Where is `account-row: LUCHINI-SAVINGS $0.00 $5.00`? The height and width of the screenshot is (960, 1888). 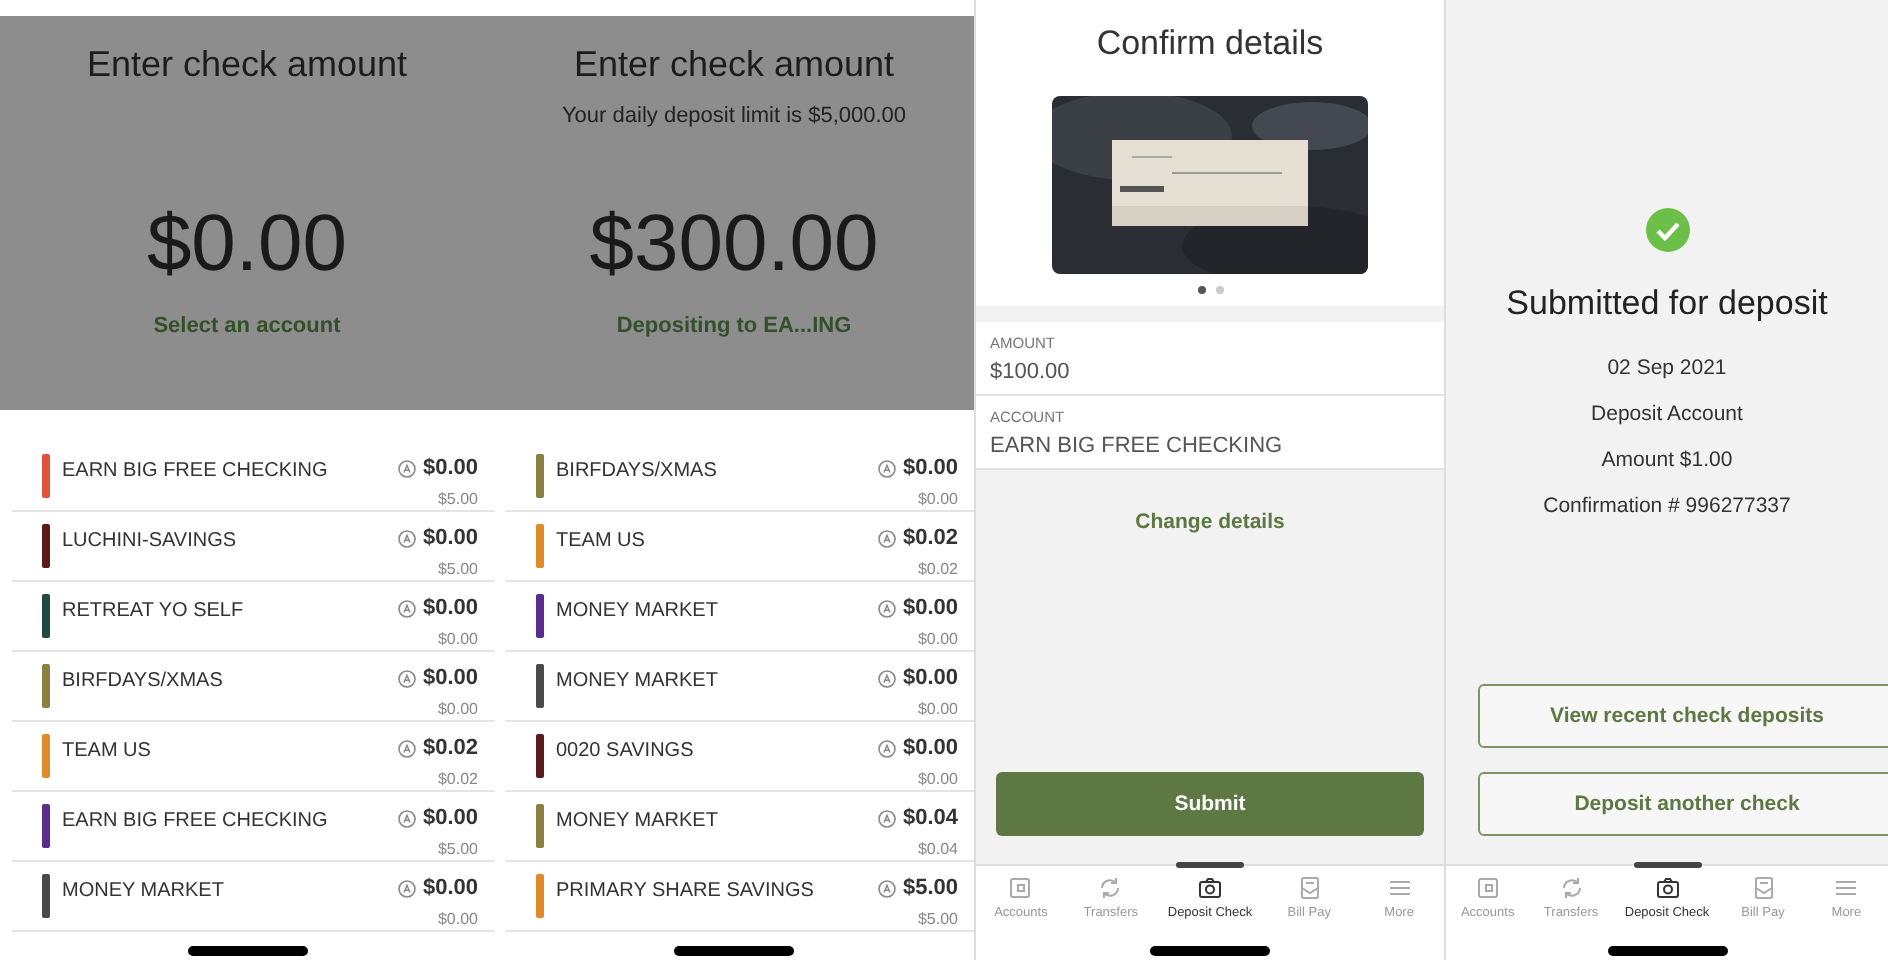
account-row: LUCHINI-SAVINGS $0.00 $5.00 is located at coordinates (253, 547).